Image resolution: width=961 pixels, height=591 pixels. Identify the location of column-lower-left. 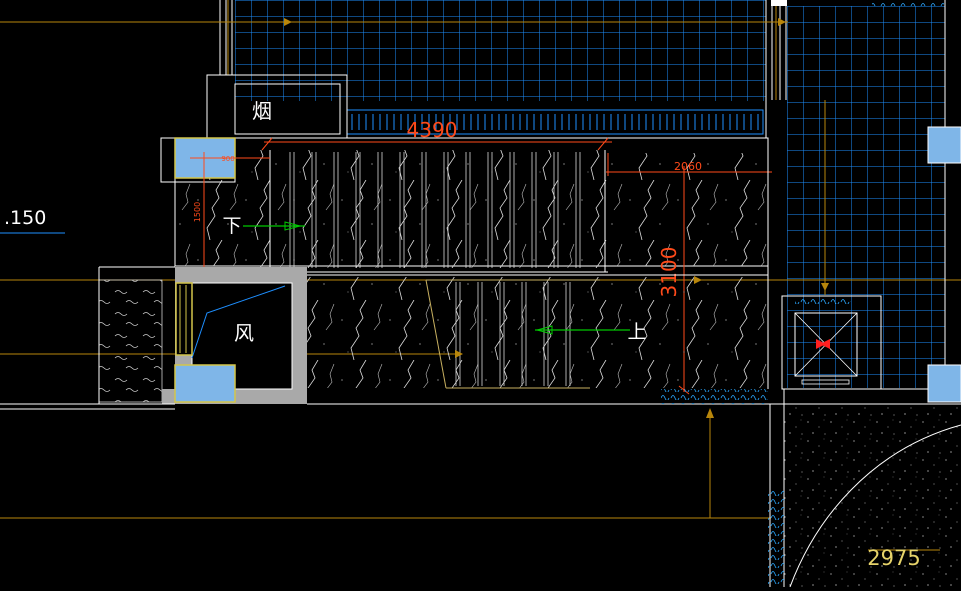
(205, 383).